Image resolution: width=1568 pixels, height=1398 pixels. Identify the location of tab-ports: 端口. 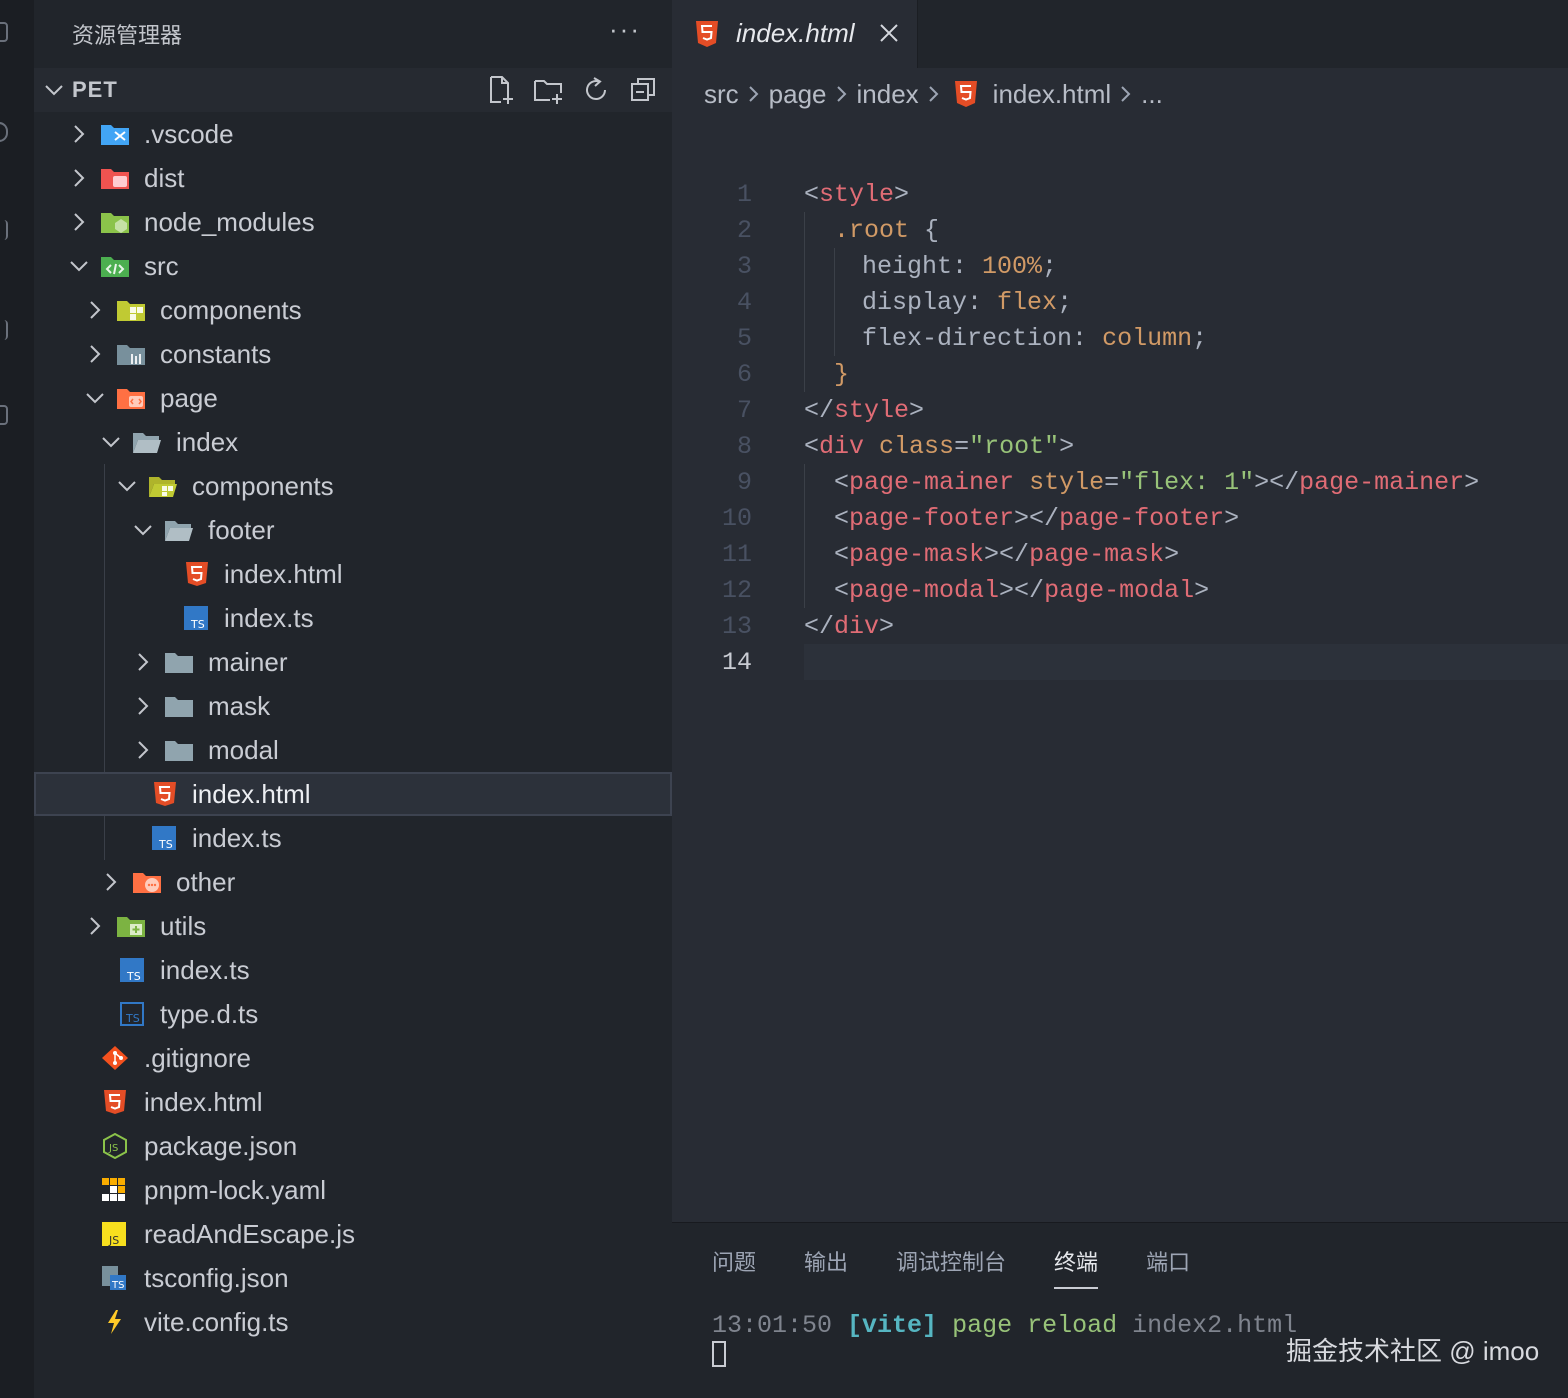
(1168, 1267).